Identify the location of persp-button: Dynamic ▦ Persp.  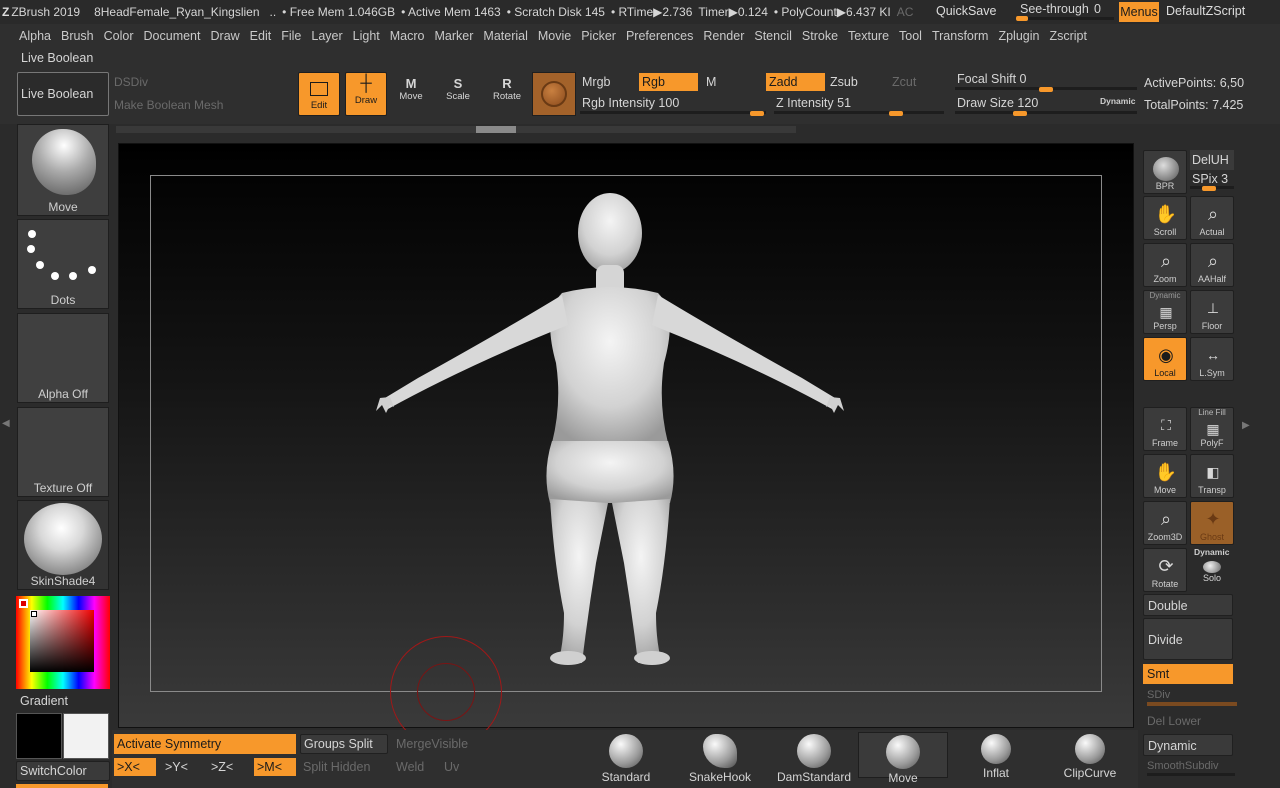
(1165, 312).